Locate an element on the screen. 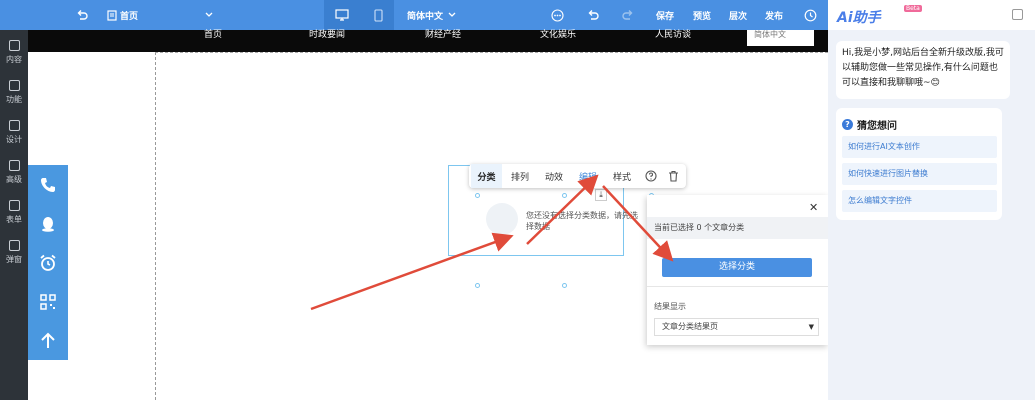 The height and width of the screenshot is (400, 1035). sidebar-item-label: 弹窗 is located at coordinates (14, 259).